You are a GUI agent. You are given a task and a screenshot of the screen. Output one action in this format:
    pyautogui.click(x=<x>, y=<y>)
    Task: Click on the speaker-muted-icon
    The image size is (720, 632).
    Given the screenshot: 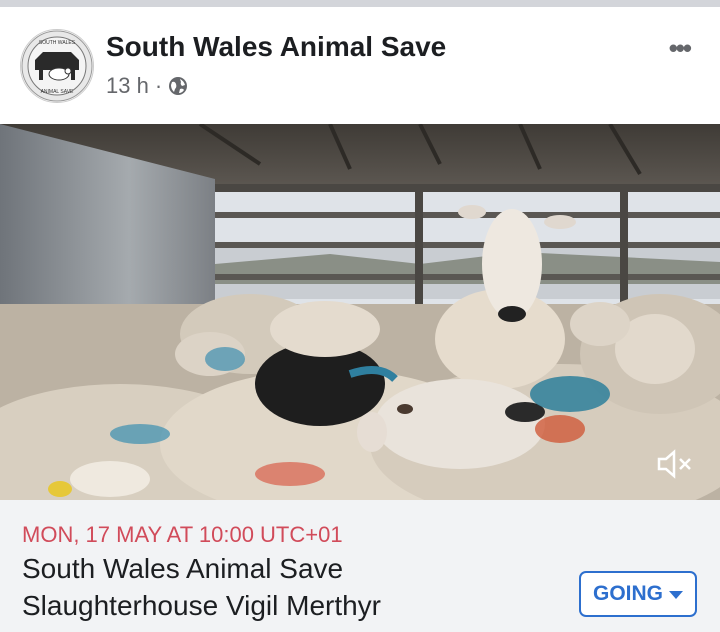 What is the action you would take?
    pyautogui.click(x=675, y=464)
    